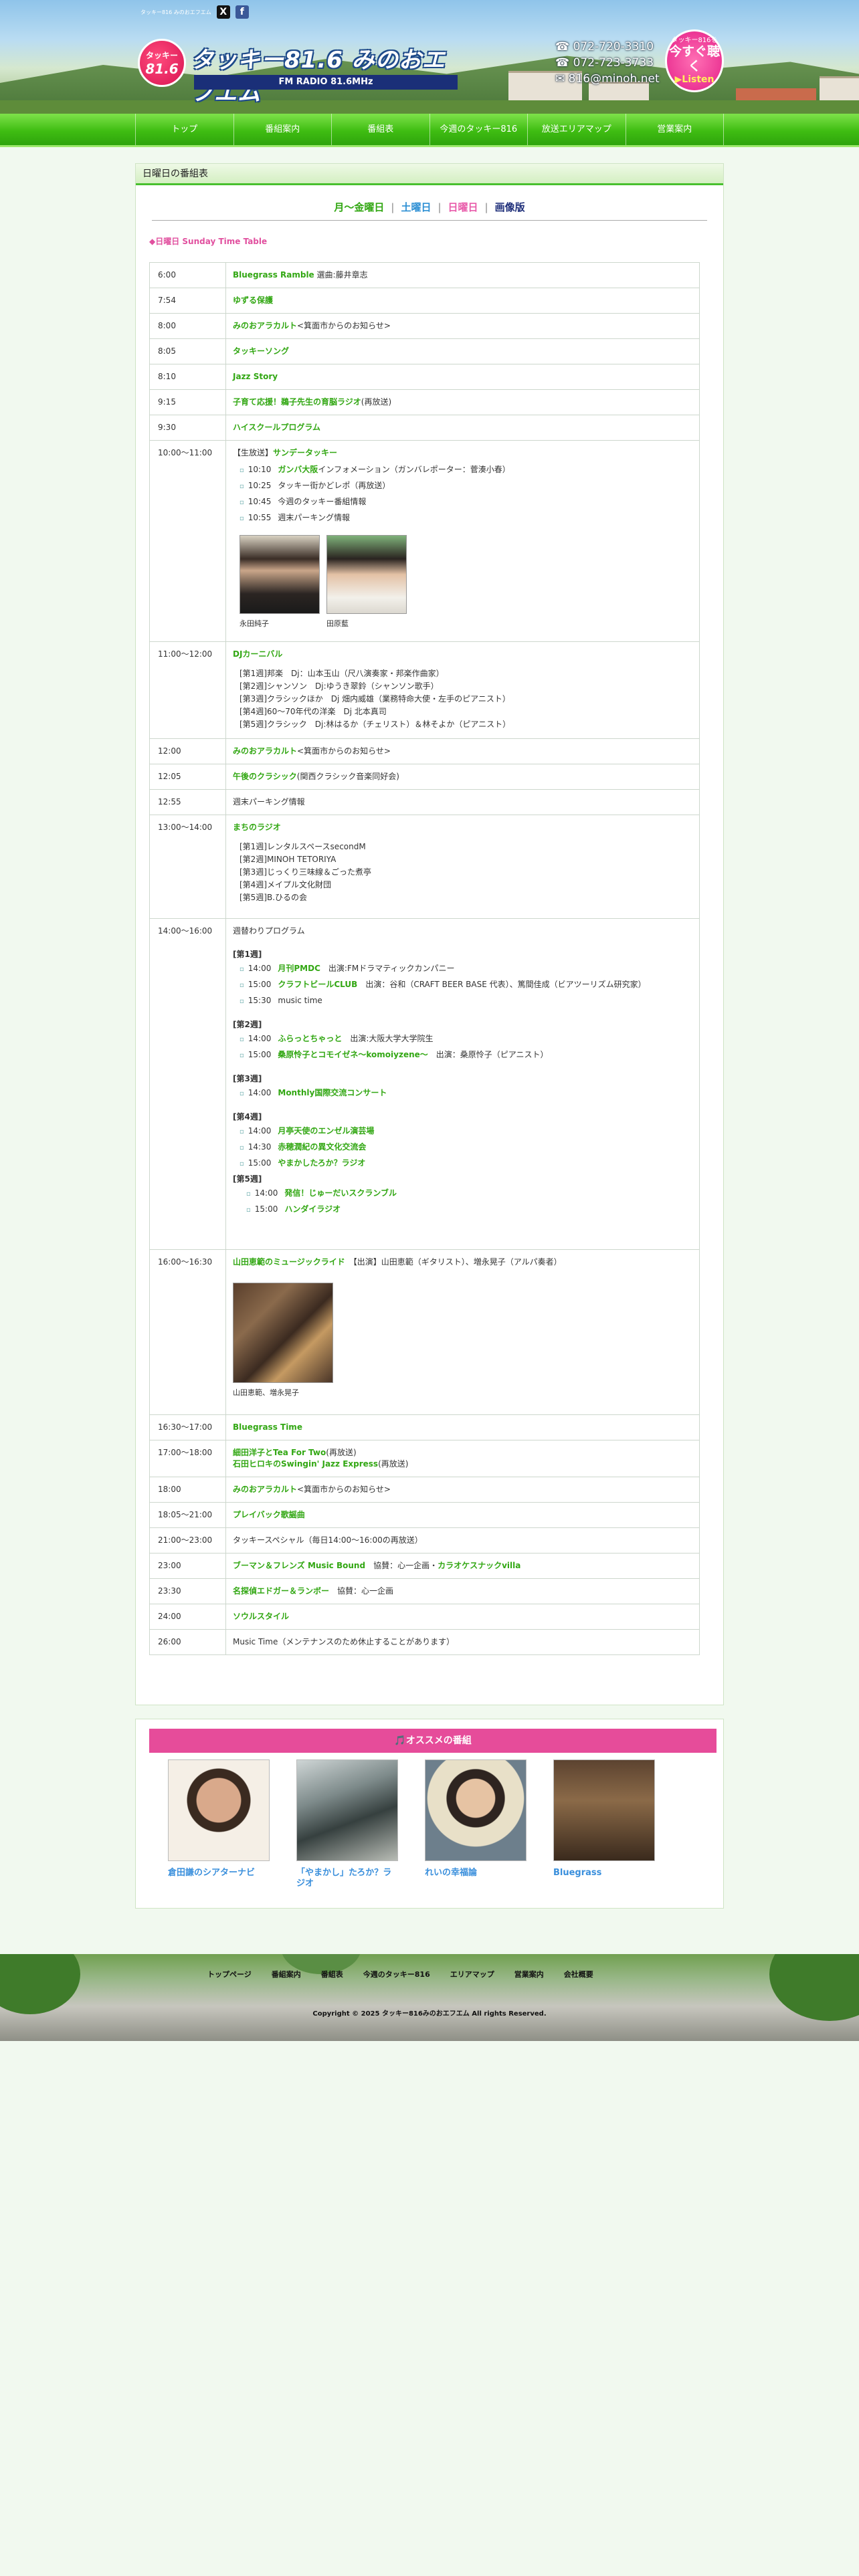 This screenshot has width=859, height=2576. I want to click on photo-caption: 田原藍, so click(337, 623).